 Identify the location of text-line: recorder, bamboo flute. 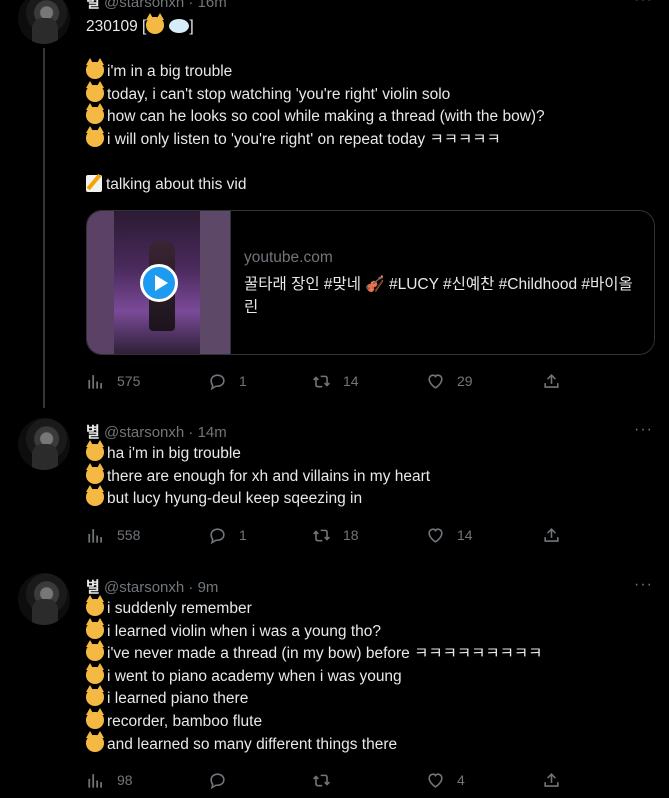
(366, 720).